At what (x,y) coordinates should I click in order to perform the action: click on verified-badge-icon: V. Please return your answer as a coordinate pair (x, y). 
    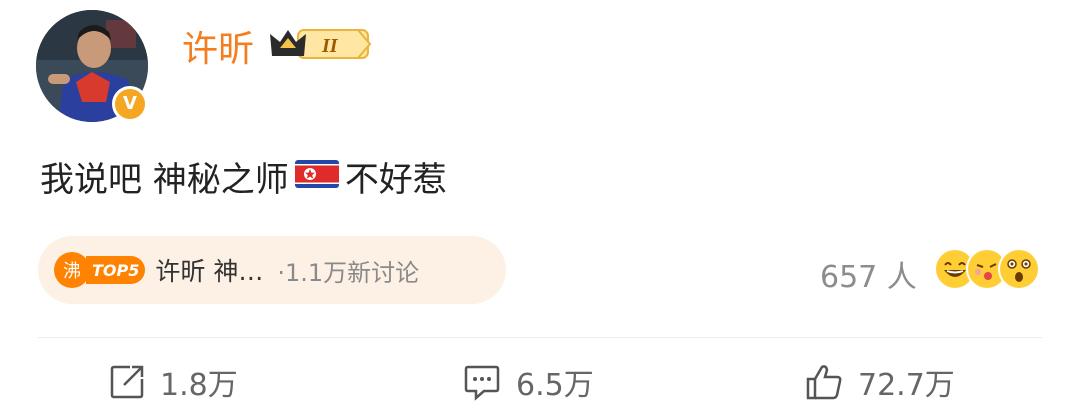
    Looking at the image, I should click on (130, 104).